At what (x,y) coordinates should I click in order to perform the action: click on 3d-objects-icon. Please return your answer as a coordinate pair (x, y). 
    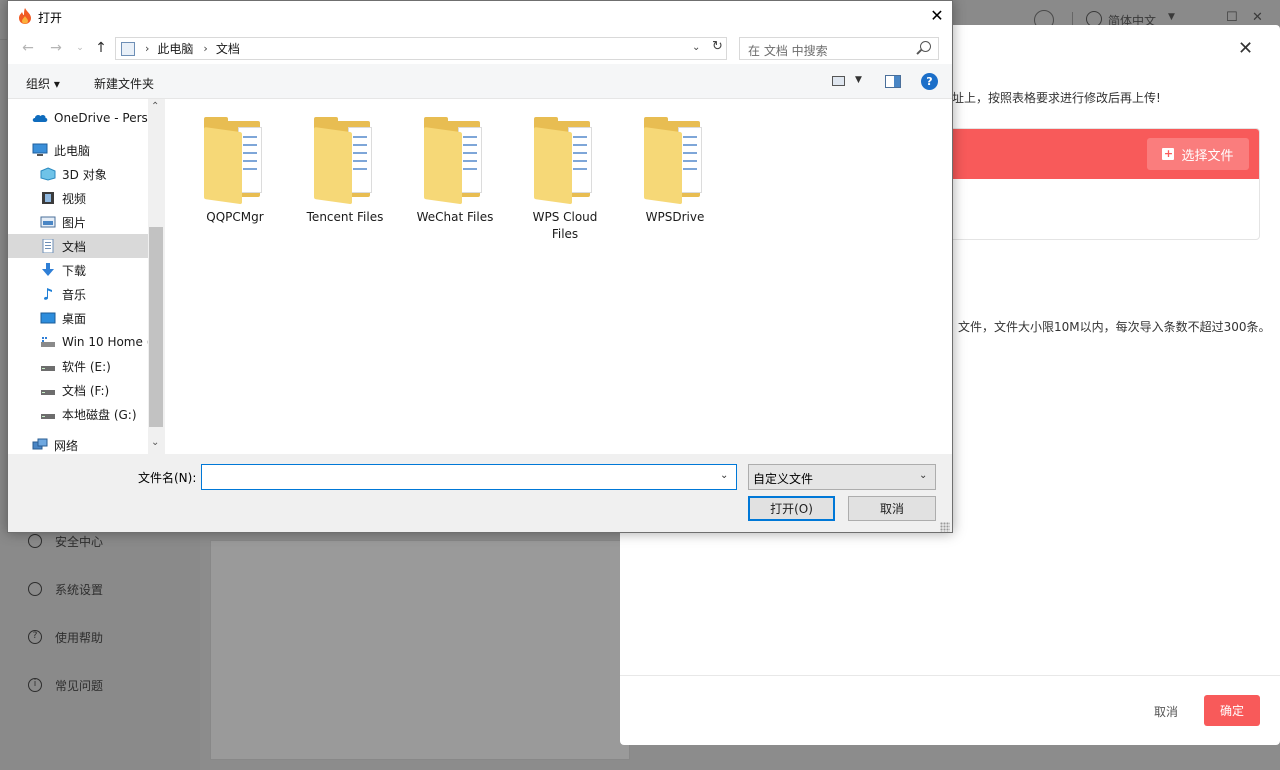
    Looking at the image, I should click on (48, 174).